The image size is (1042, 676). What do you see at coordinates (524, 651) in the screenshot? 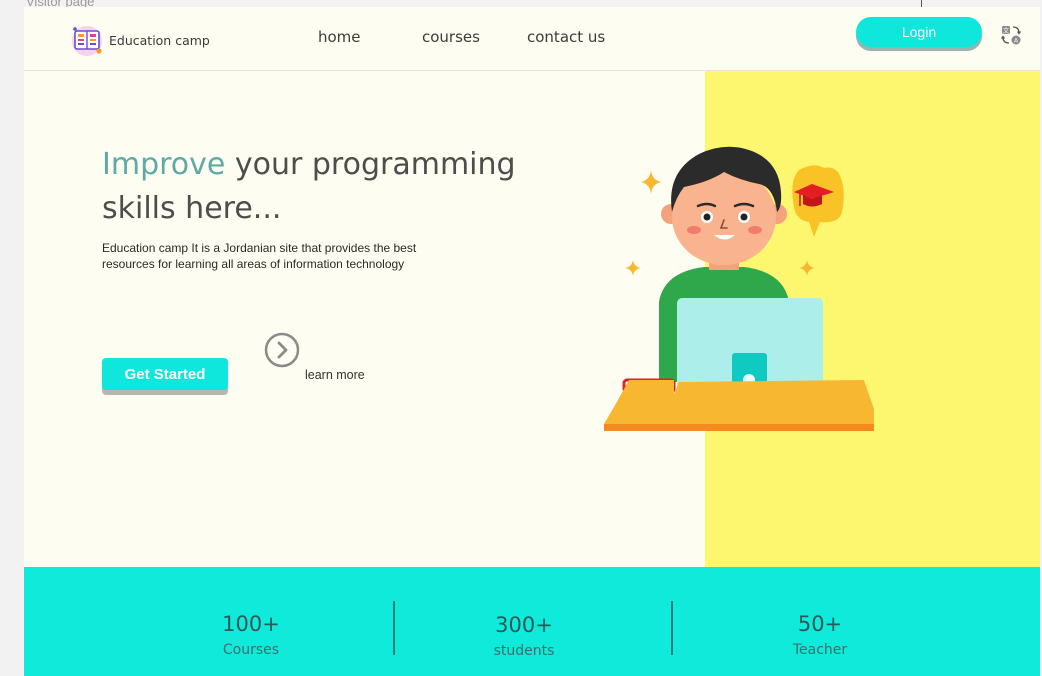
I see `stat-students-label: students` at bounding box center [524, 651].